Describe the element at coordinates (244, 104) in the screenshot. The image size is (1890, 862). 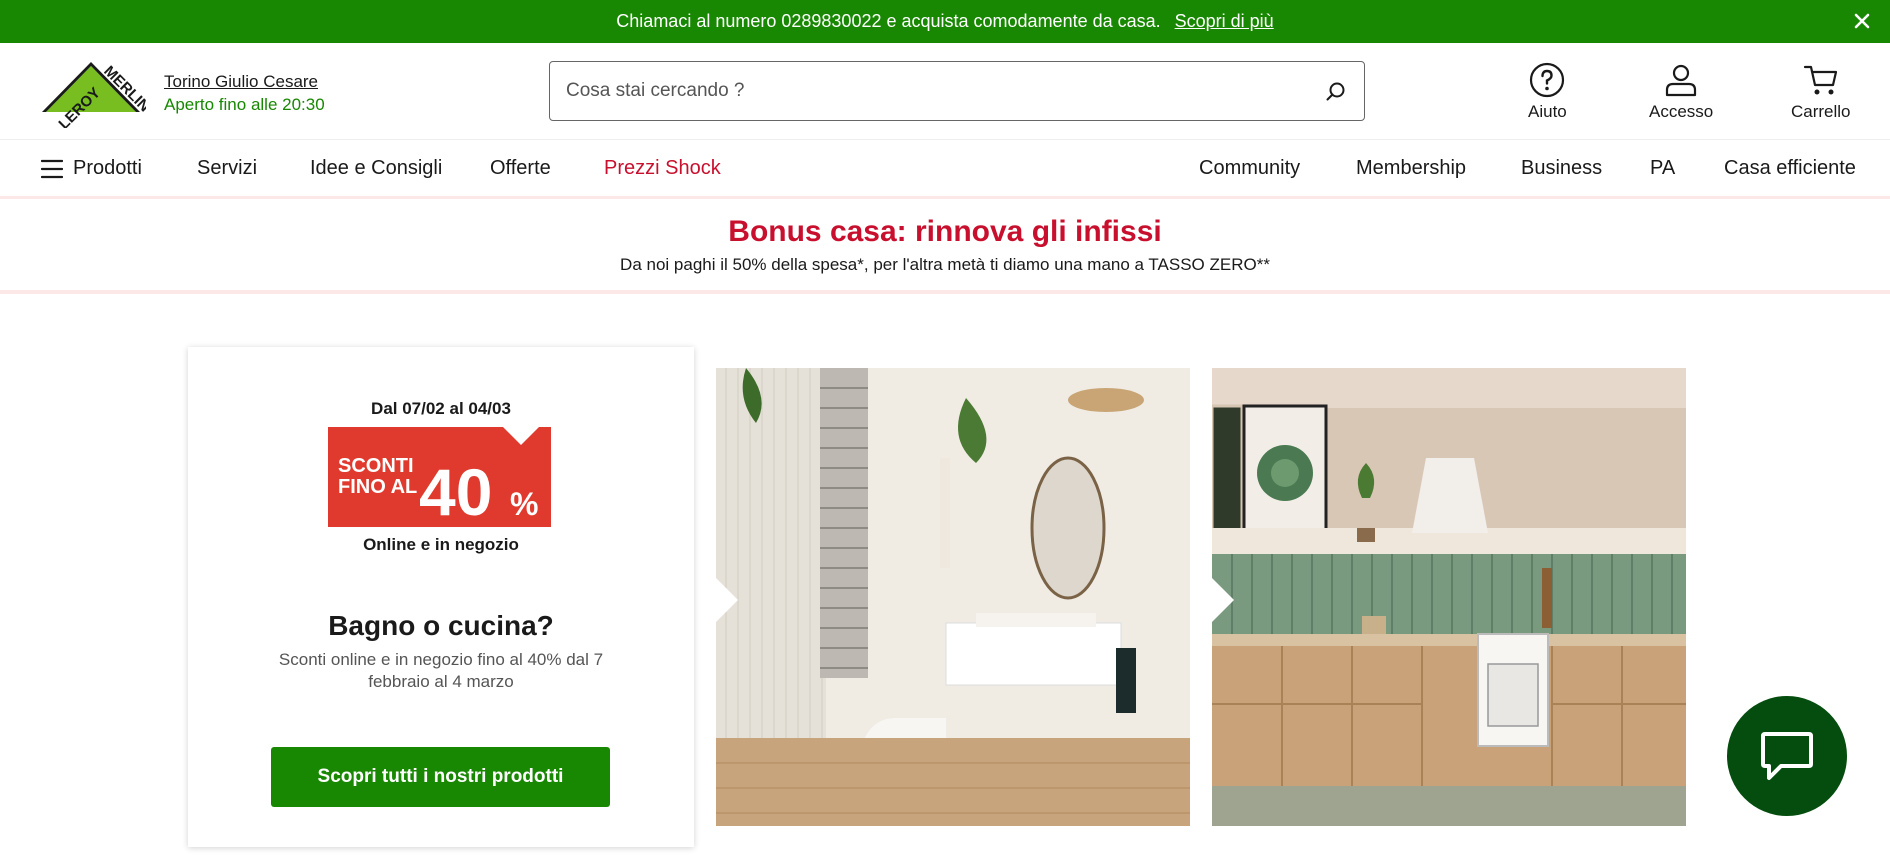
I see `store-hours: Aperto fino alle 20:30` at that location.